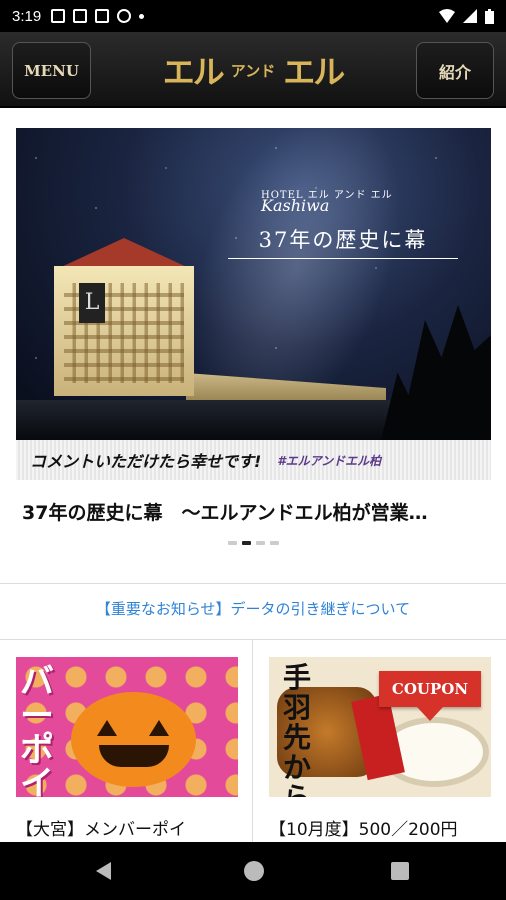 This screenshot has width=506, height=900. Describe the element at coordinates (134, 756) in the screenshot. I see `pumpkin-mouth` at that location.